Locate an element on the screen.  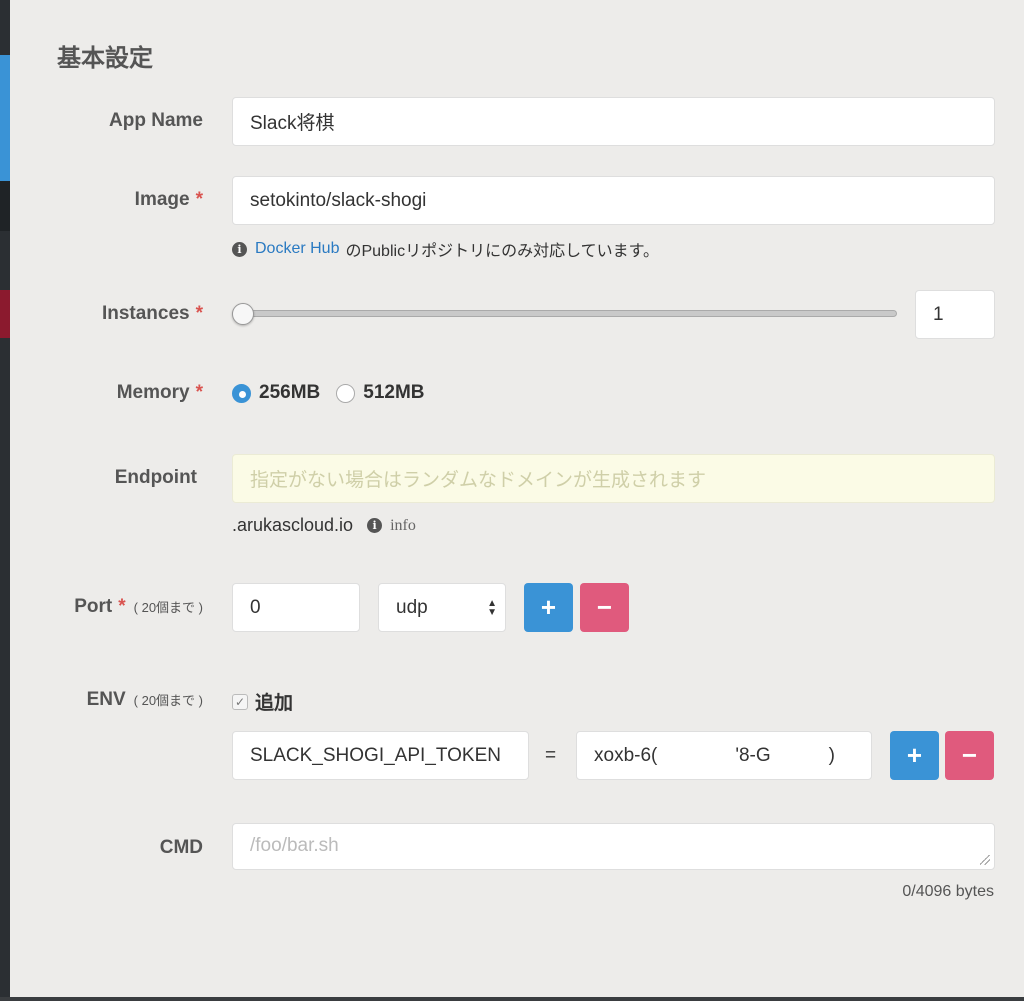
instances-slider-track is located at coordinates (564, 313).